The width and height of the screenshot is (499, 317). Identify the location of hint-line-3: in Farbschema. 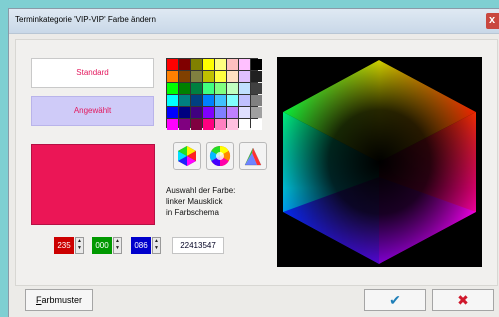
(192, 212).